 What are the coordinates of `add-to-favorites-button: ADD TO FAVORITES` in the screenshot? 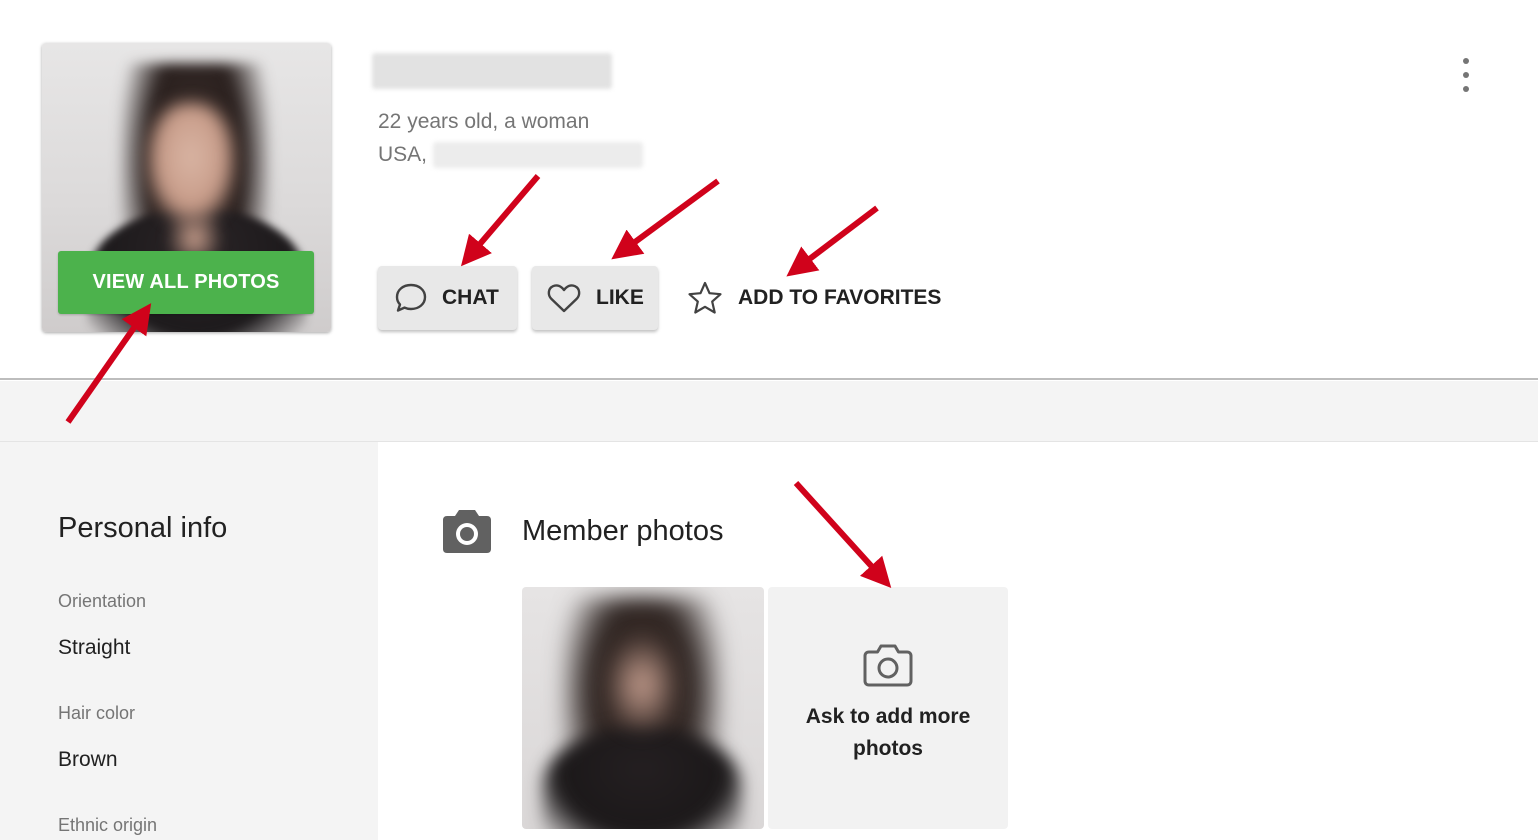 It's located at (813, 298).